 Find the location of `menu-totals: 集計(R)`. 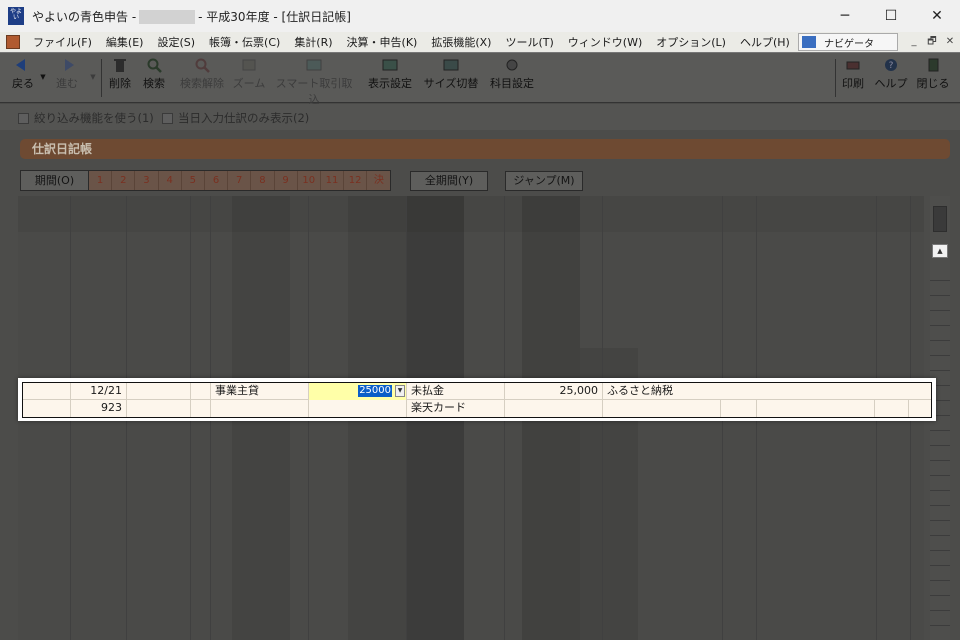

menu-totals: 集計(R) is located at coordinates (313, 42).